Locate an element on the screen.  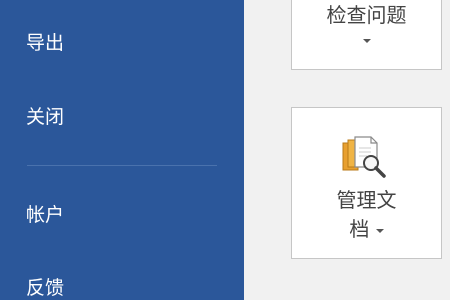
manage-document-label-line1: 管理文 is located at coordinates (366, 200).